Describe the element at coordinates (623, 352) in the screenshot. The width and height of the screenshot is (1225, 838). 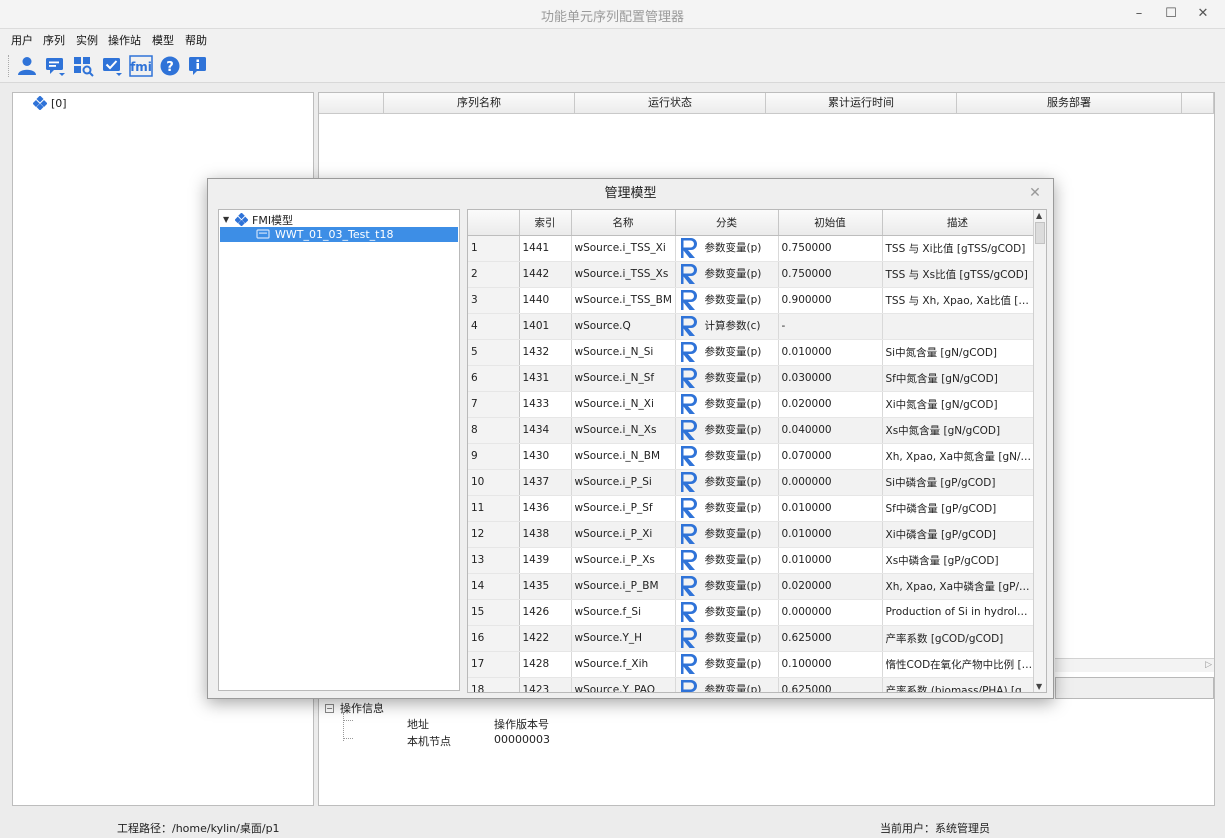
I see `name-cell: wSource.i_N_Si` at that location.